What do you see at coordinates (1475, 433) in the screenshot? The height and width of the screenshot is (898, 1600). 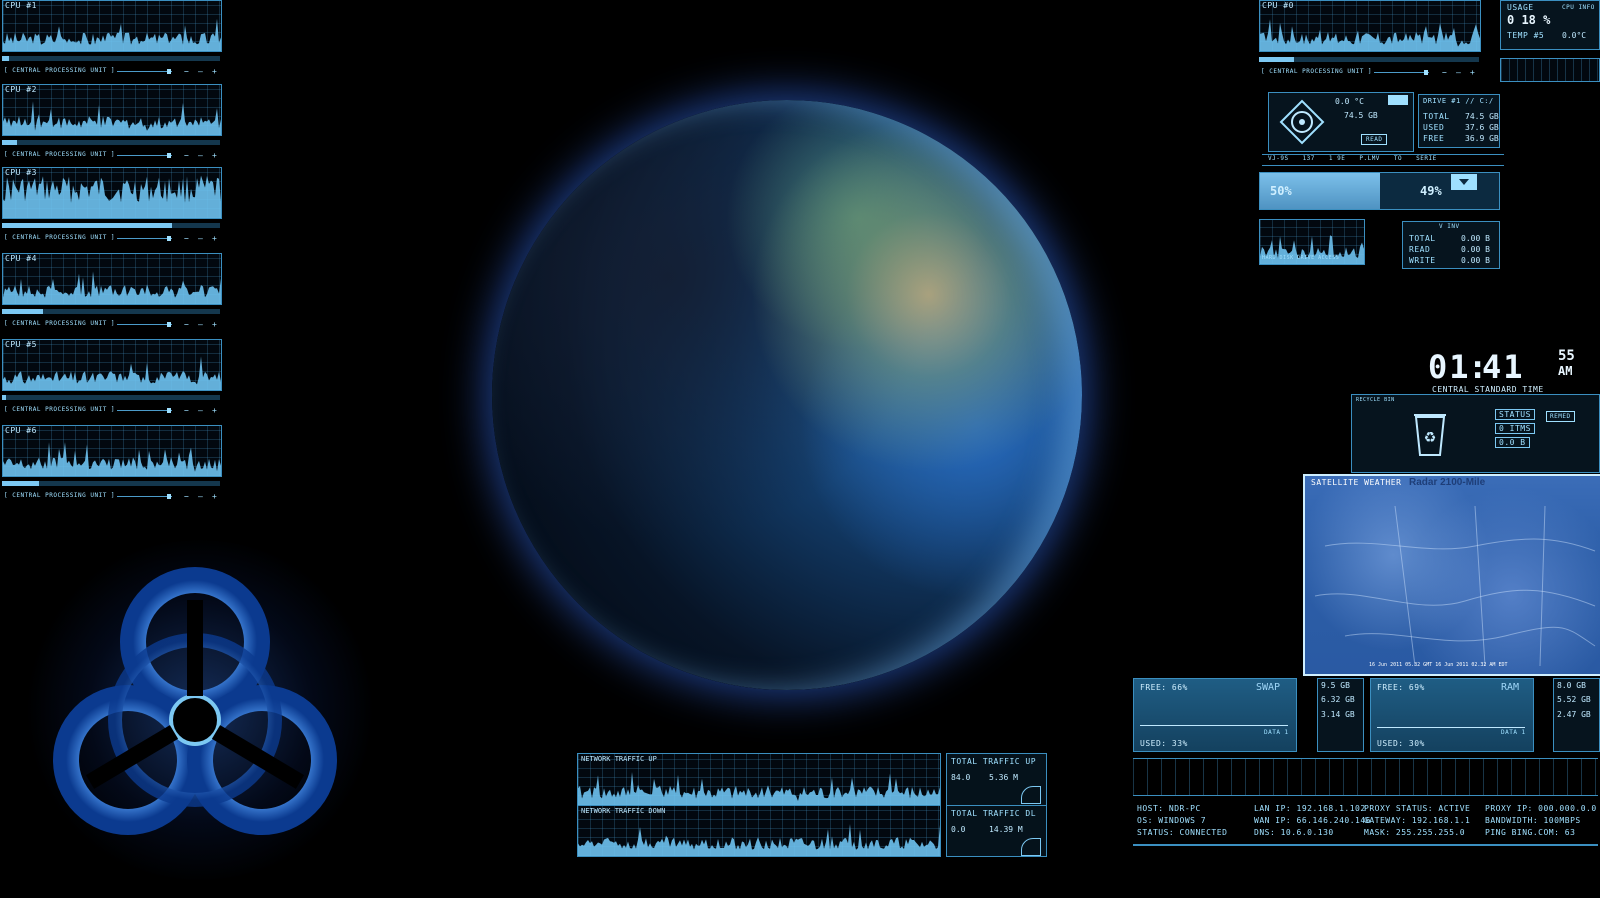 I see `recycle-bin-panel: RECYCLE BIN ♻ STATUS 0 ITMS 0.0 B REMED` at bounding box center [1475, 433].